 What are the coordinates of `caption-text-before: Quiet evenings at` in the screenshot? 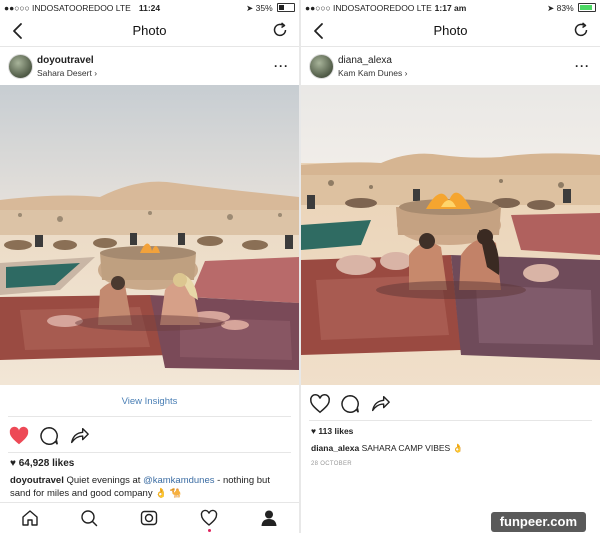 It's located at (103, 480).